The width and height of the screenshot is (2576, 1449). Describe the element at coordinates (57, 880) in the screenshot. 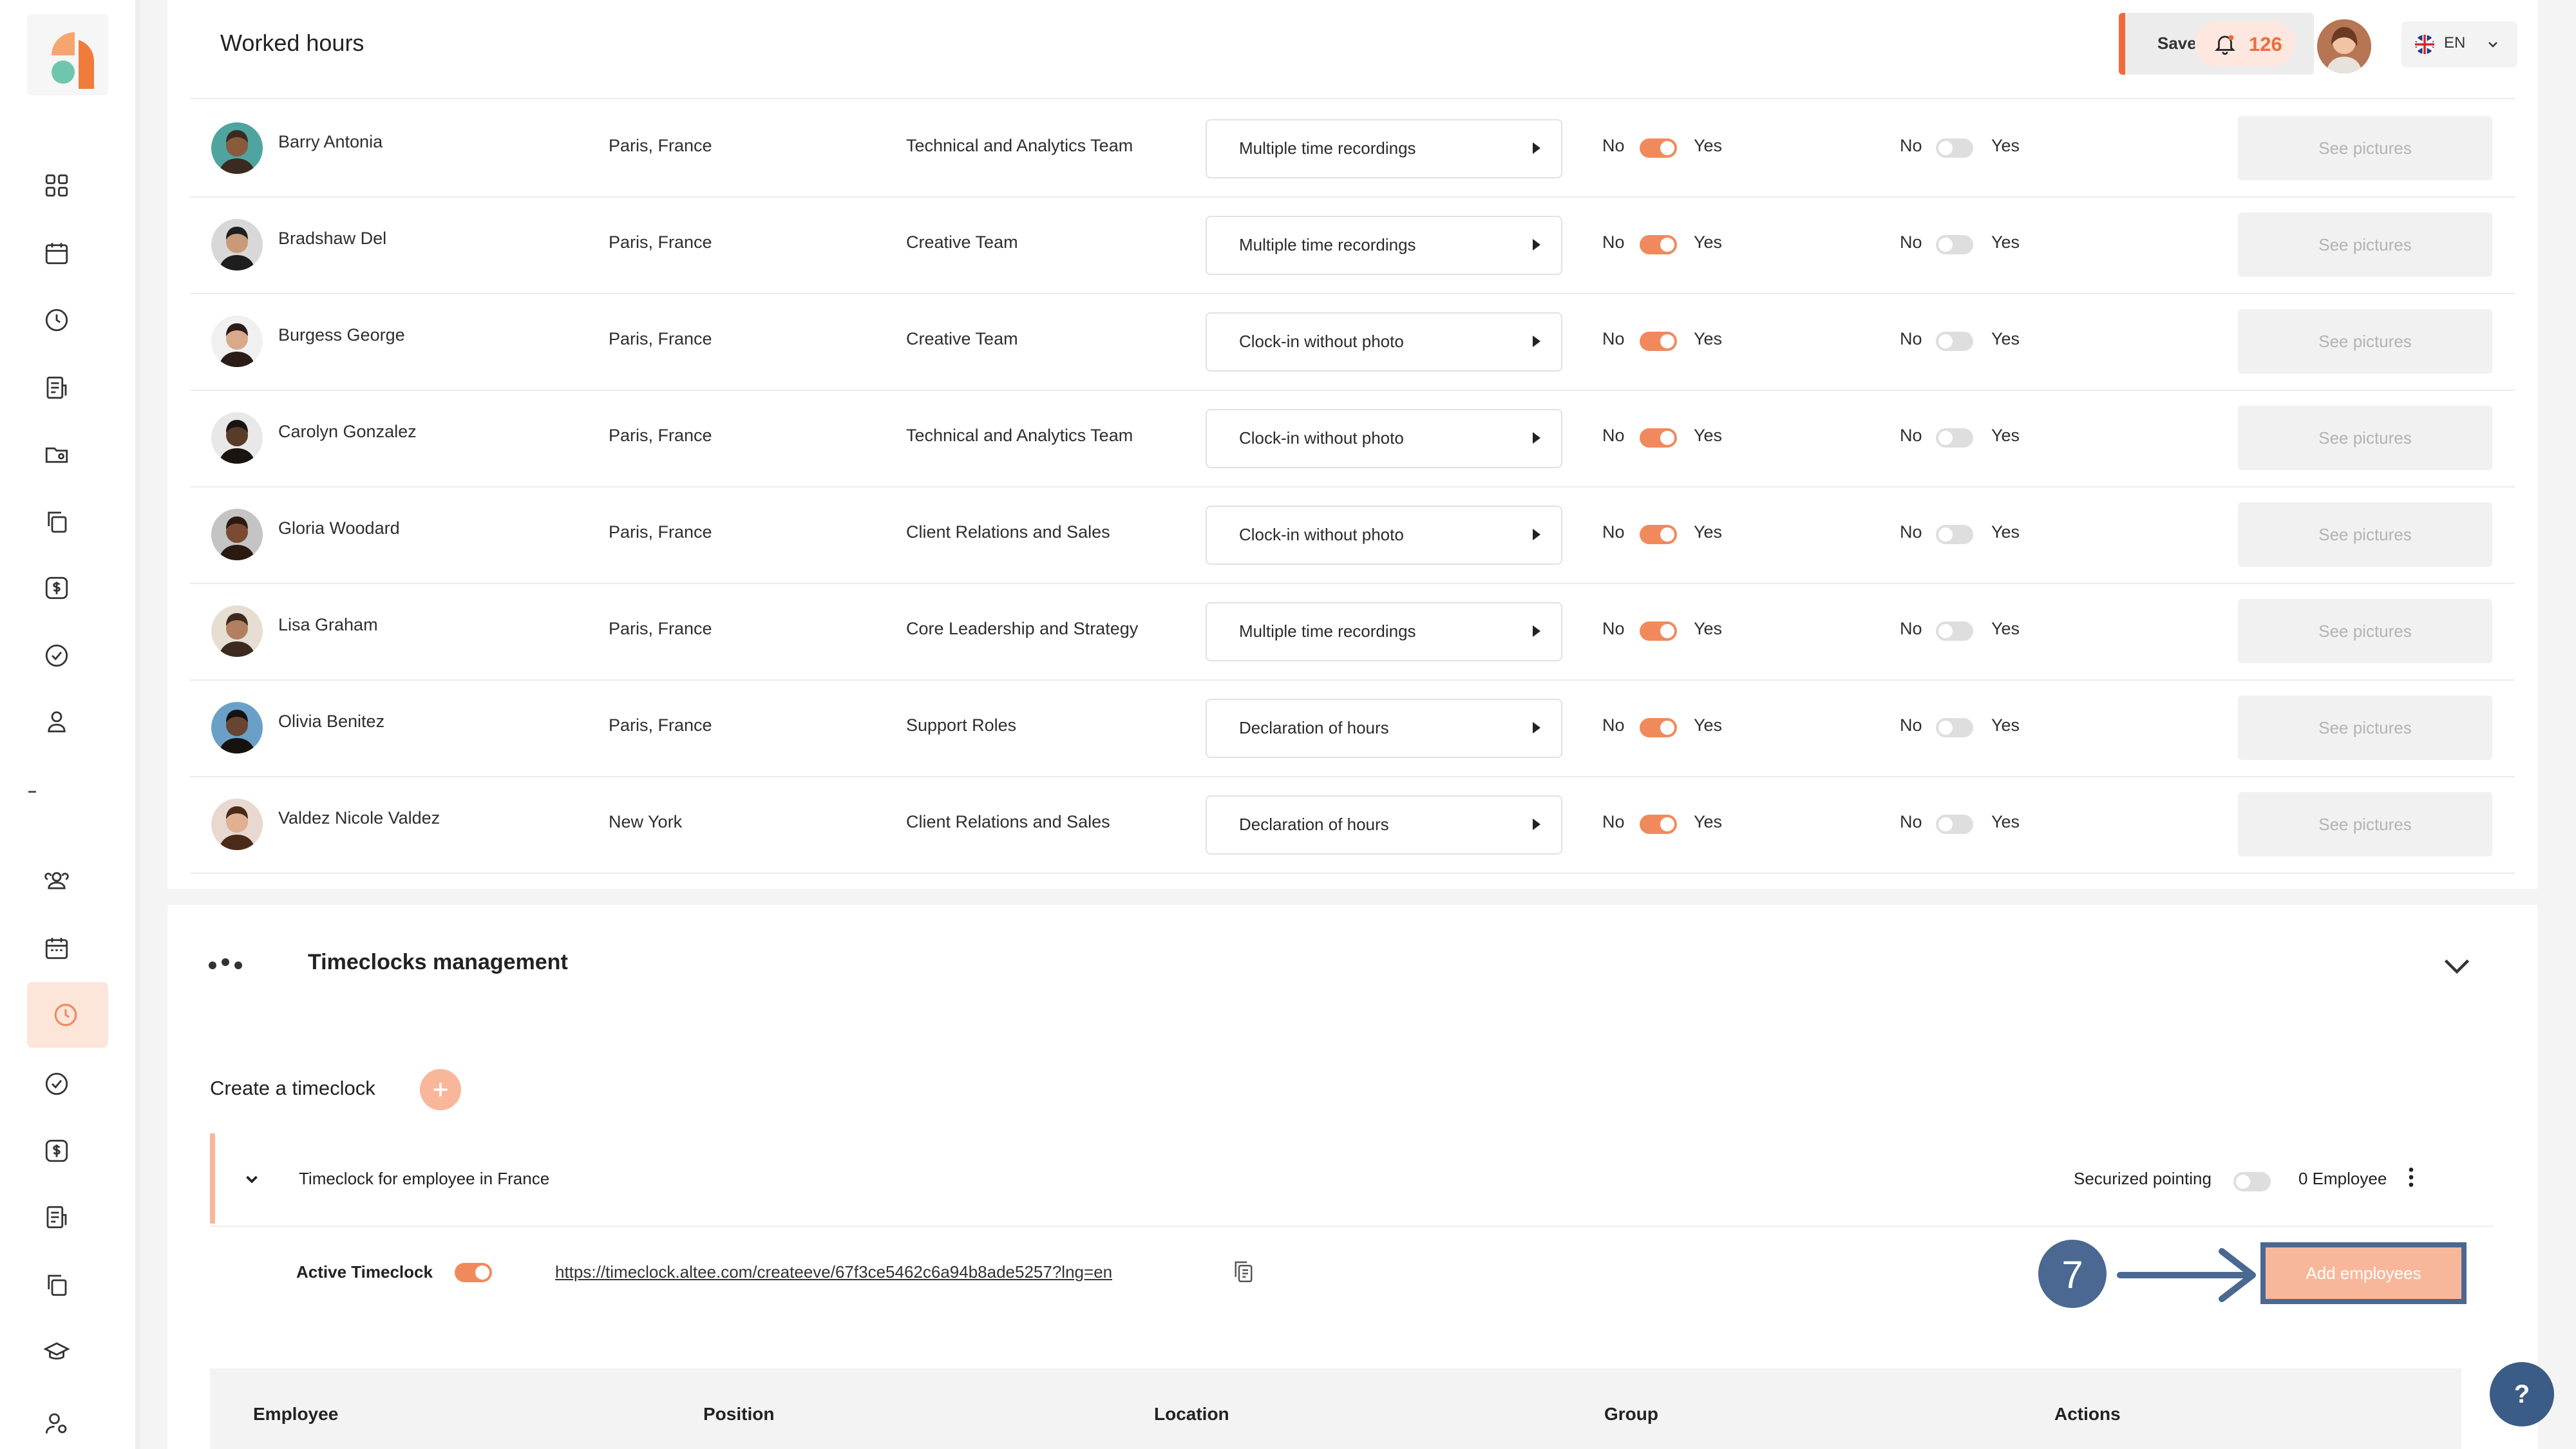

I see `team-icon` at that location.